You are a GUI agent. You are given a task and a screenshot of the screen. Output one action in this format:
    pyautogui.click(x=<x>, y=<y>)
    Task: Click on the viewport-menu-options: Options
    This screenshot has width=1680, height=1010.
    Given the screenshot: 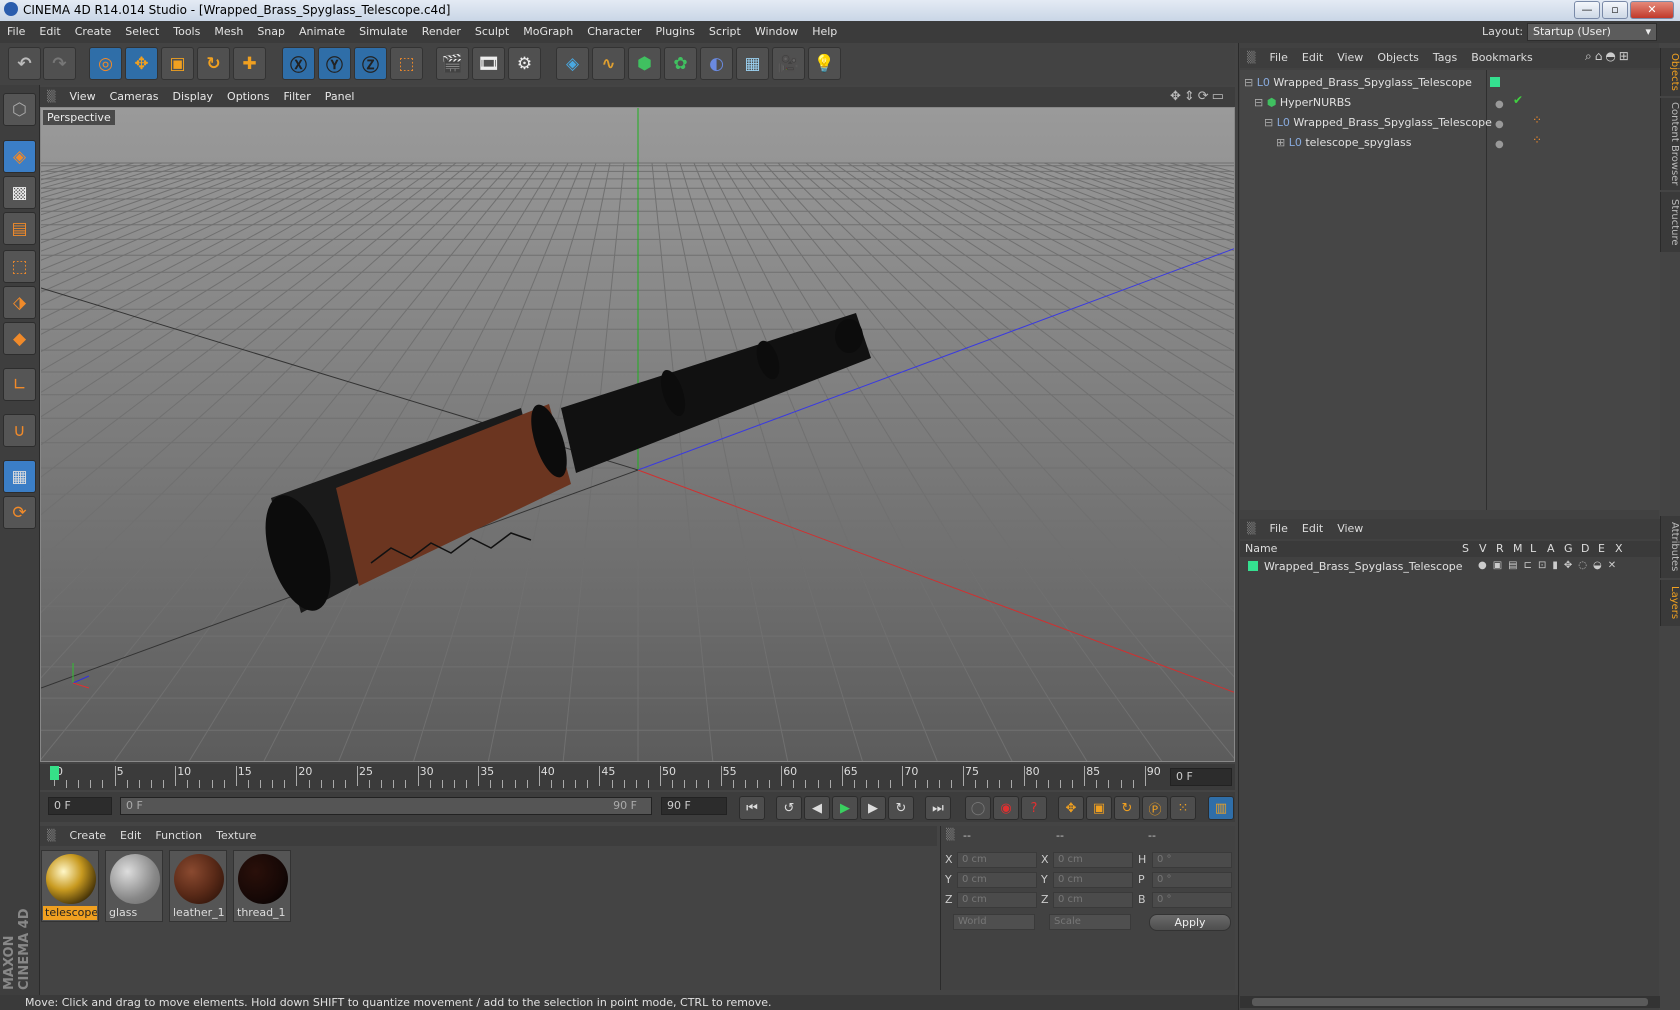 What is the action you would take?
    pyautogui.click(x=248, y=97)
    